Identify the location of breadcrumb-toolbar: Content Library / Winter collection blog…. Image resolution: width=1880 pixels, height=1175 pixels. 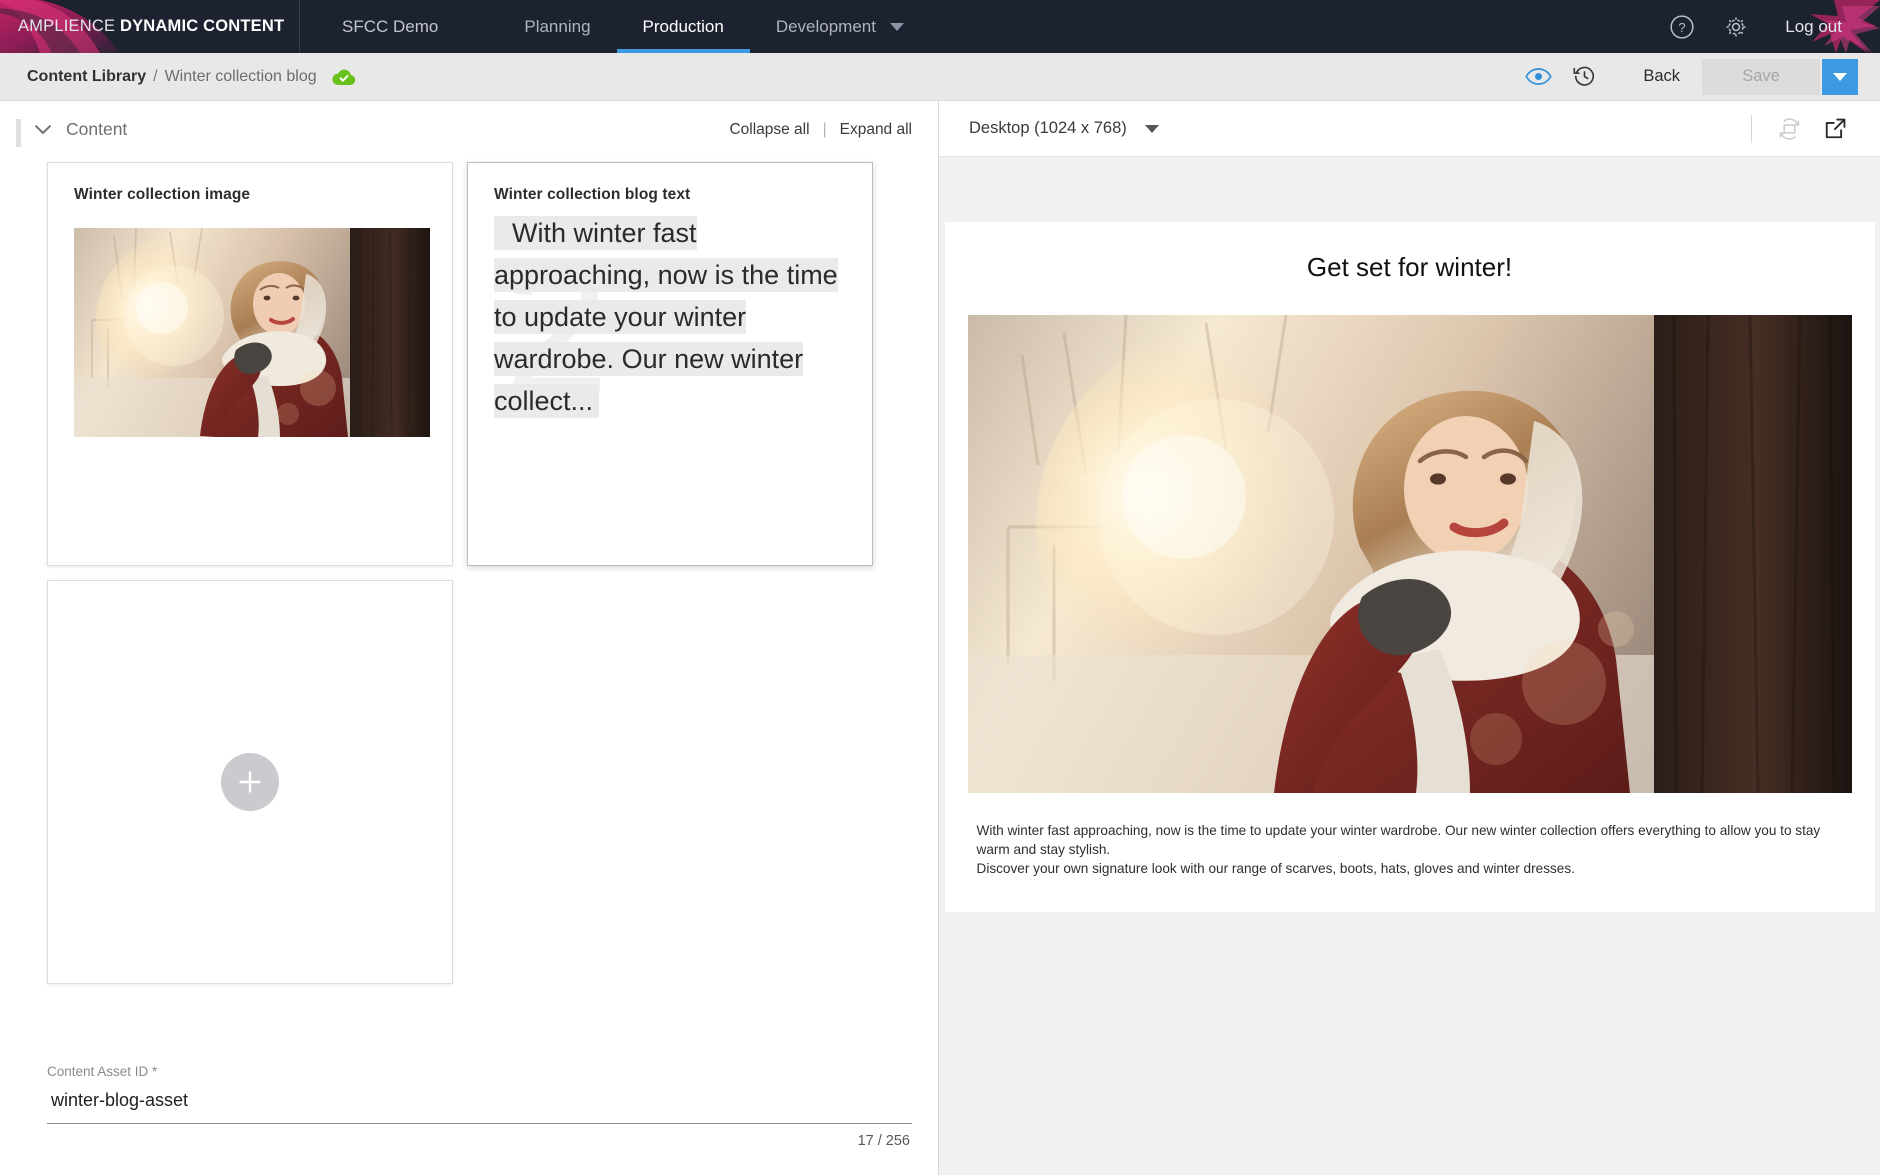
(940, 77).